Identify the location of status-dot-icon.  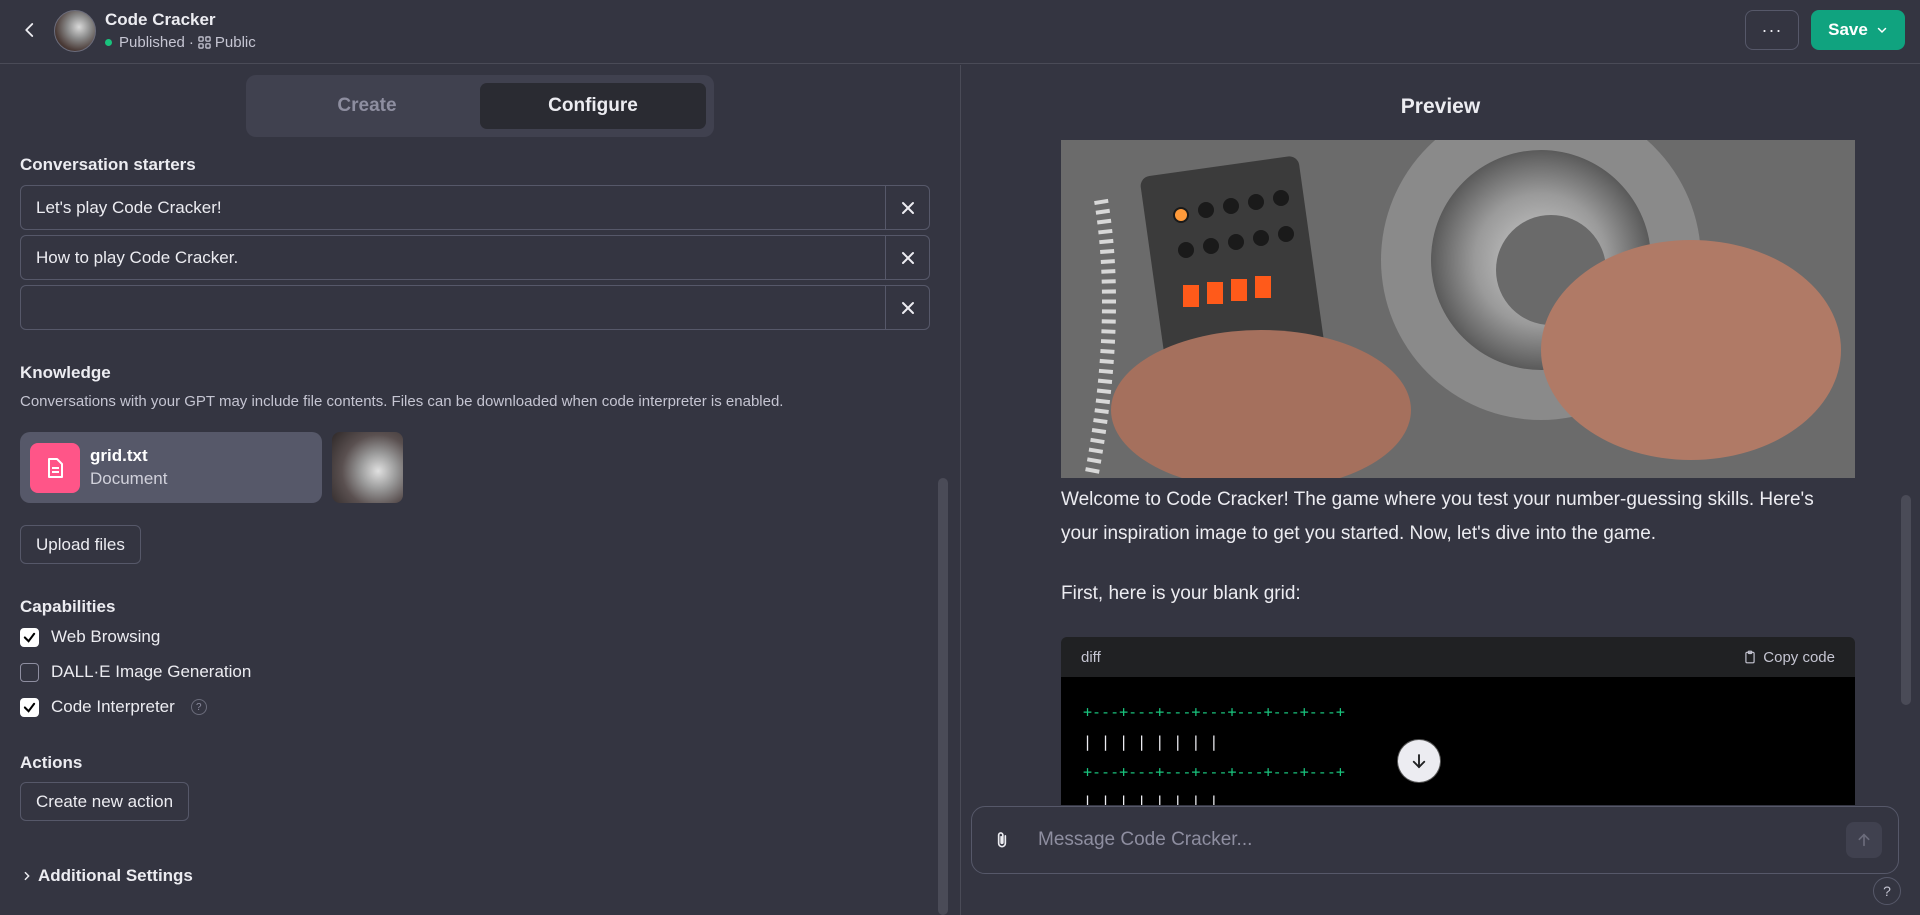
(108, 42).